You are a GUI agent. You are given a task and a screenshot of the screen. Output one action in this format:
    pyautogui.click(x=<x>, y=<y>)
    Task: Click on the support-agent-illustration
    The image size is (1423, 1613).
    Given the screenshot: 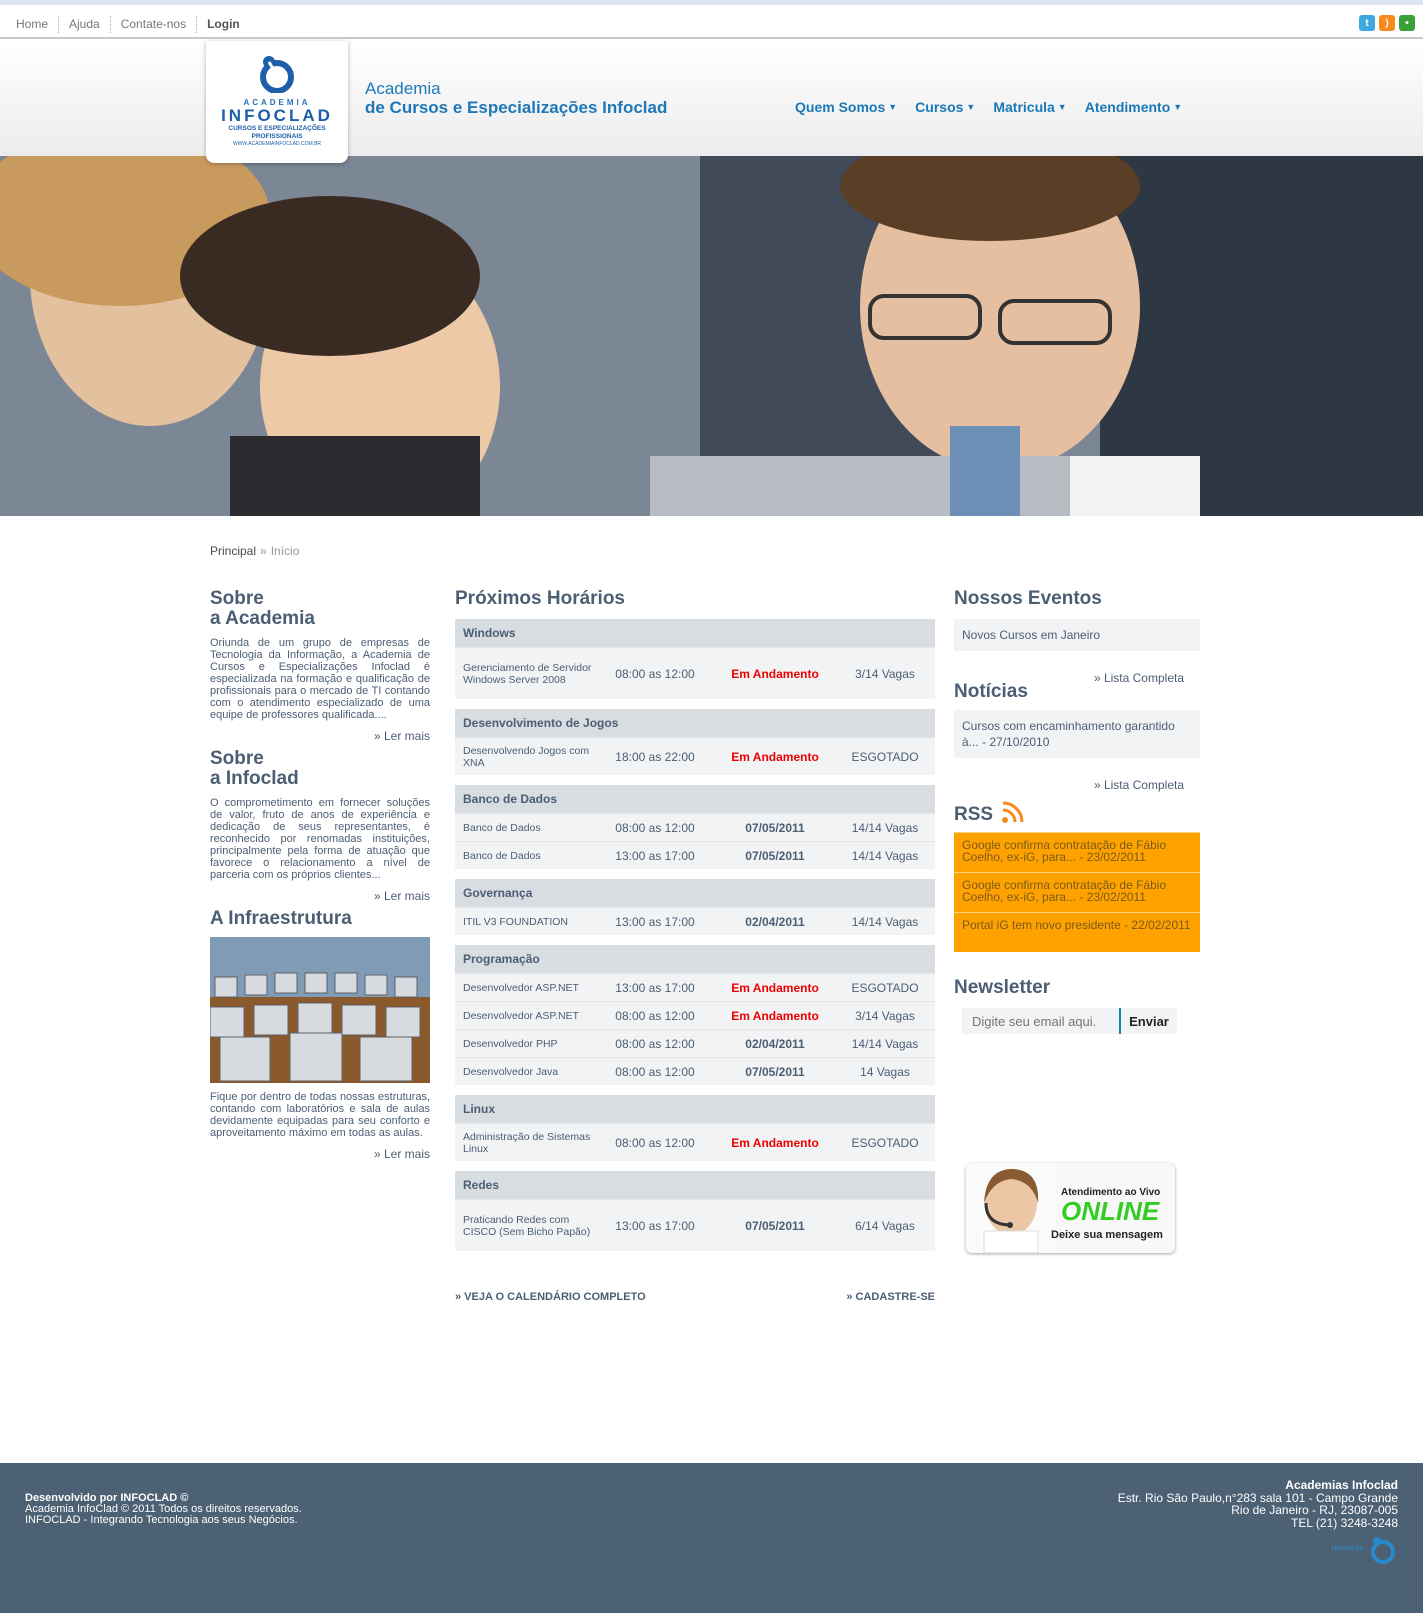 What is the action you would take?
    pyautogui.click(x=1011, y=1208)
    